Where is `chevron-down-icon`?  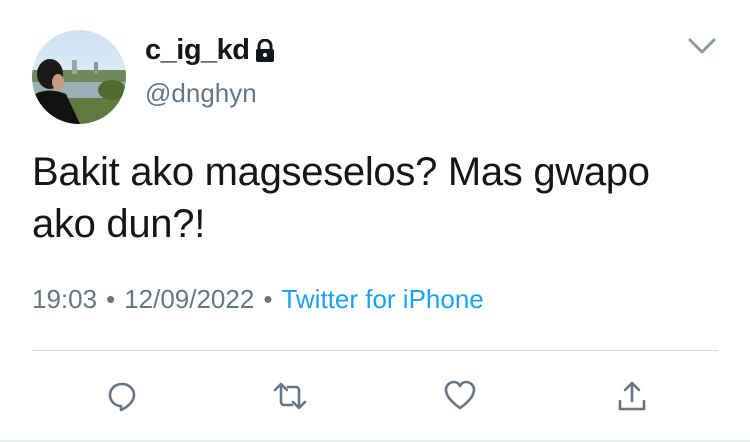 chevron-down-icon is located at coordinates (702, 46).